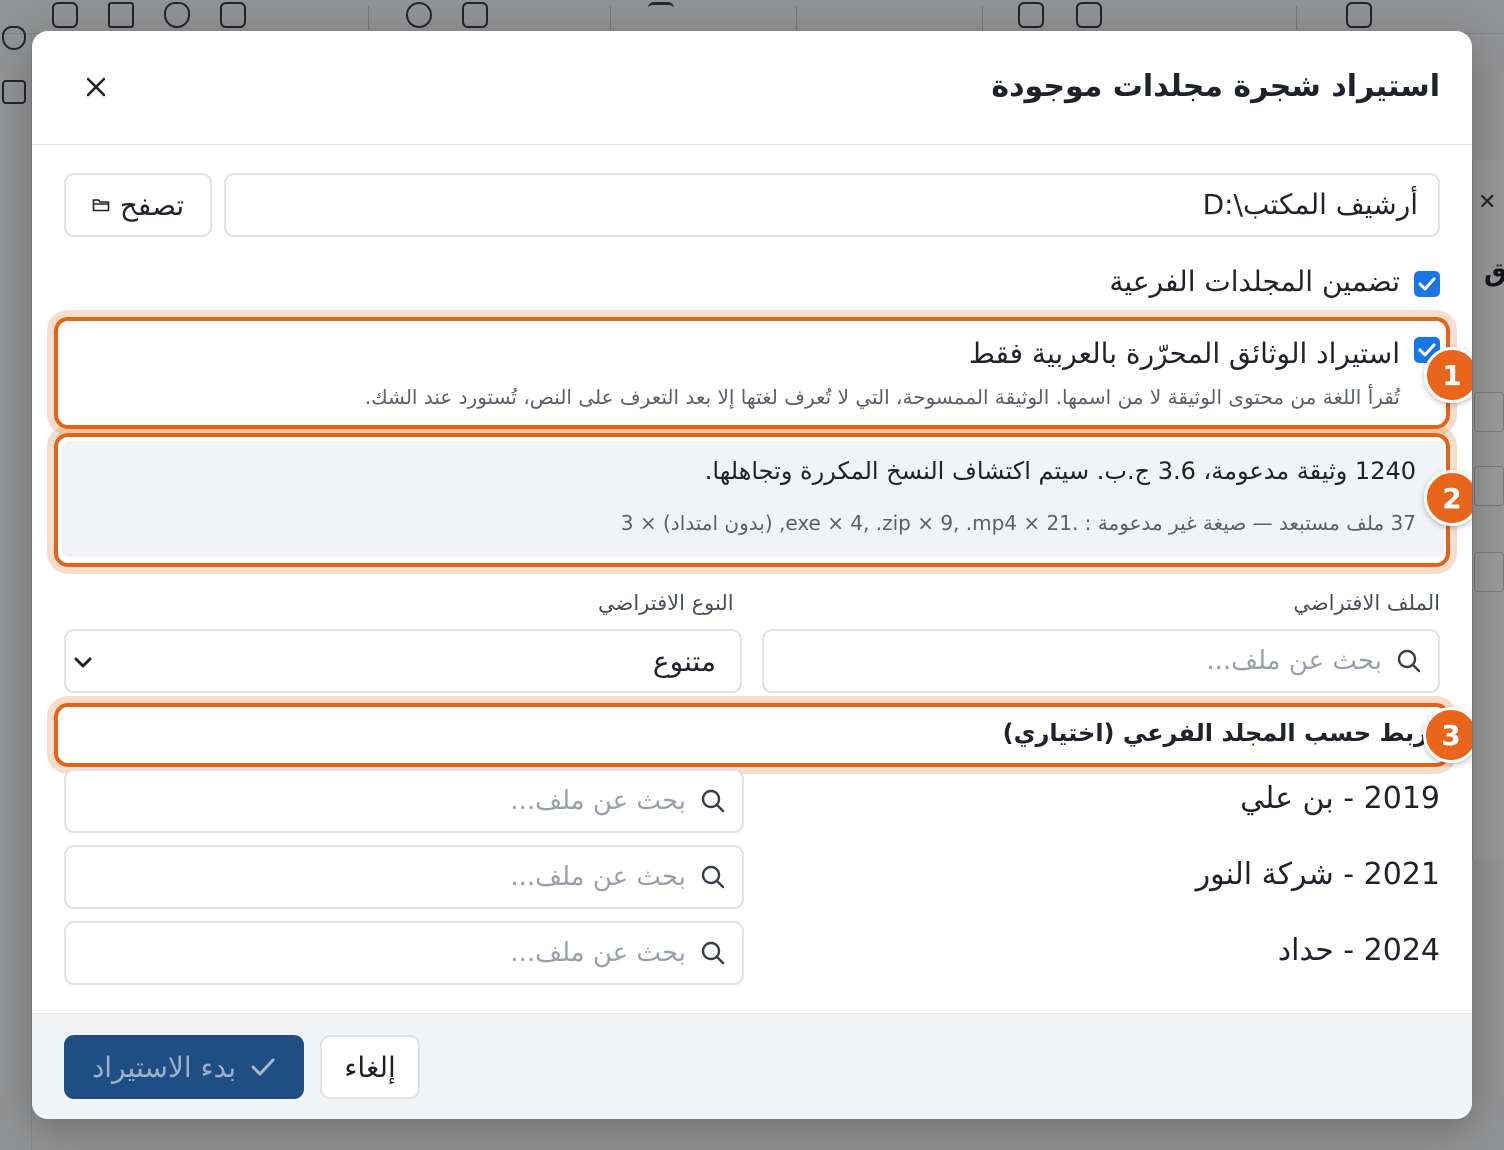 The image size is (1504, 1150). Describe the element at coordinates (1031, 15) in the screenshot. I see `form-icon` at that location.